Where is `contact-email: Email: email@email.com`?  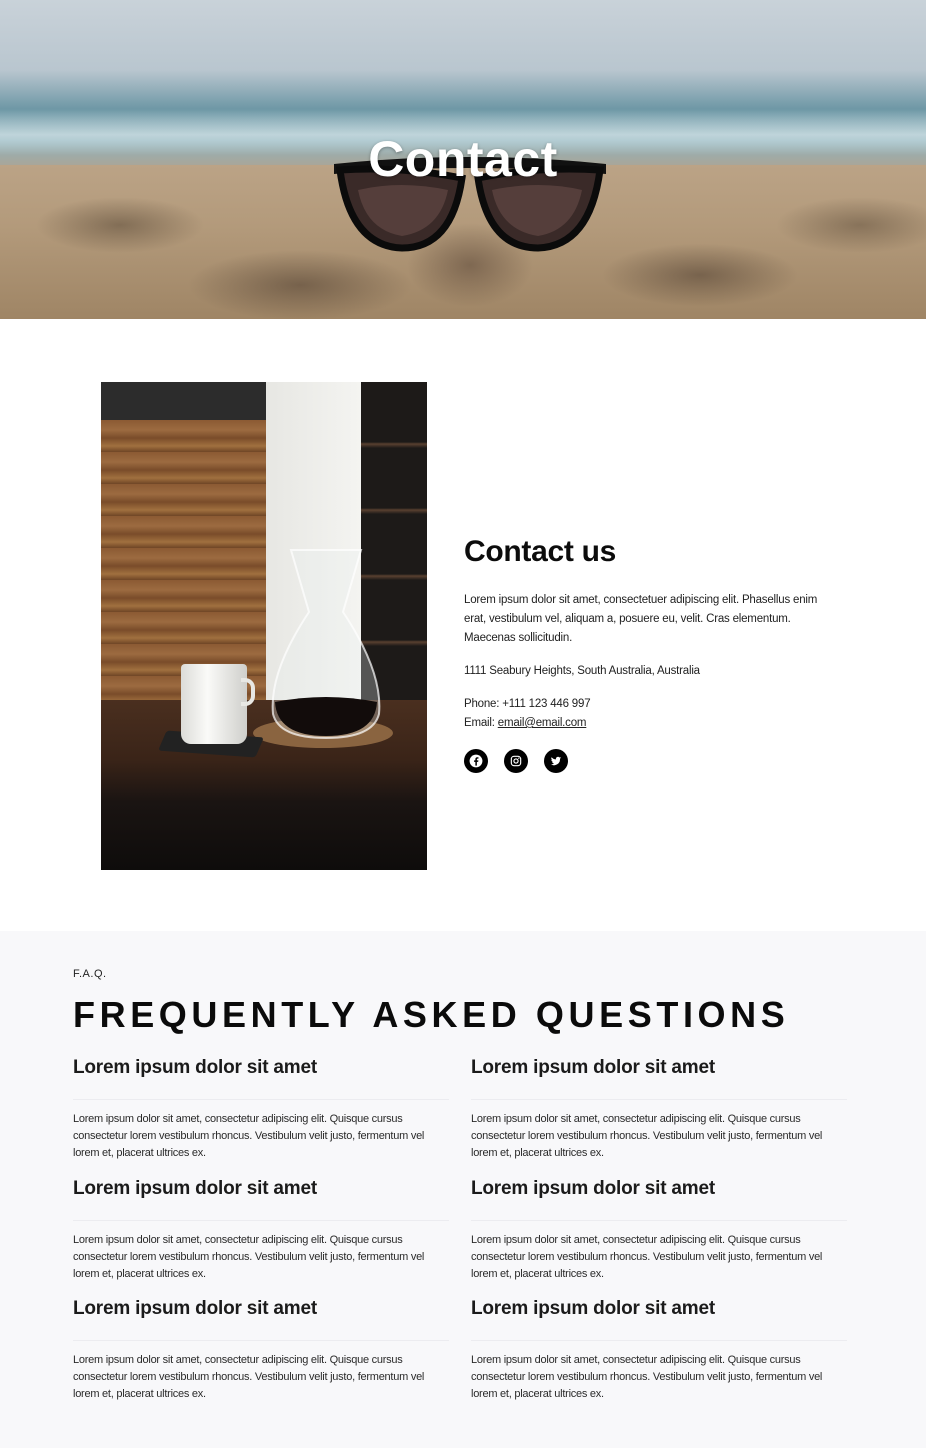 contact-email: Email: email@email.com is located at coordinates (525, 723).